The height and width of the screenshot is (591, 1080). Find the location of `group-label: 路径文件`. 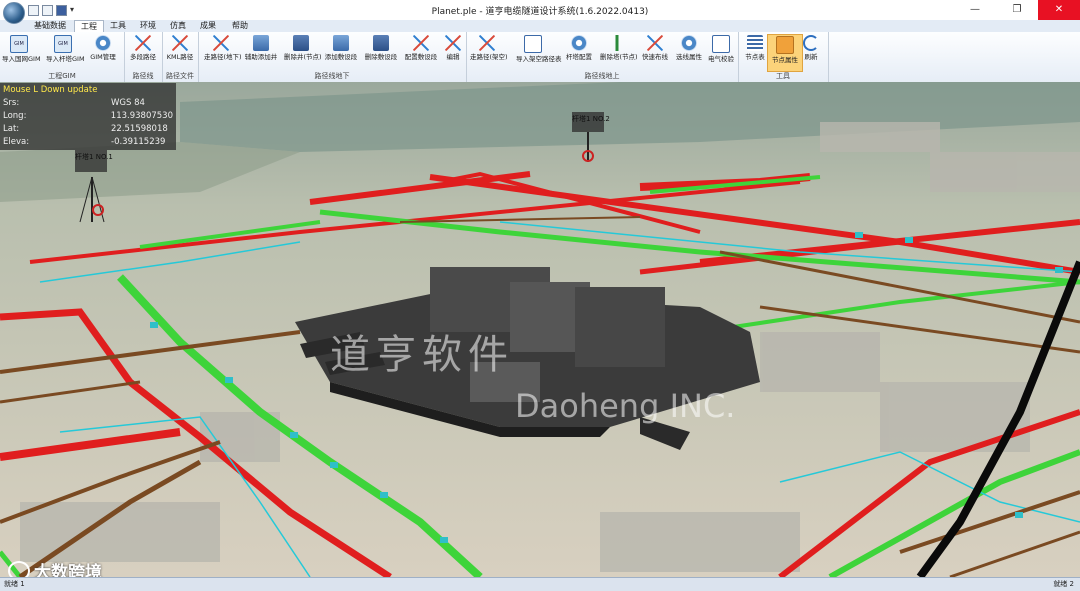

group-label: 路径文件 is located at coordinates (180, 76).